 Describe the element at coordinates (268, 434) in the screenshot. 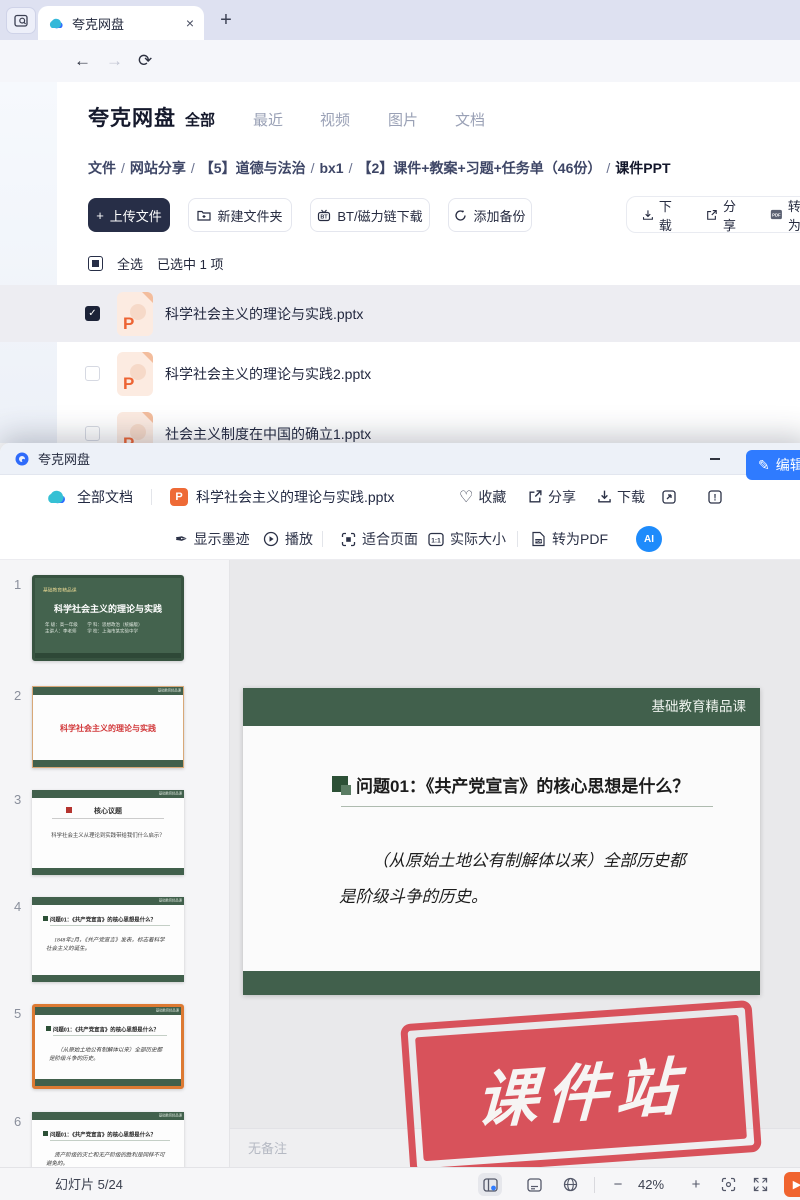

I see `file-name: 社会主义制度在中国的确立1.pptx` at that location.